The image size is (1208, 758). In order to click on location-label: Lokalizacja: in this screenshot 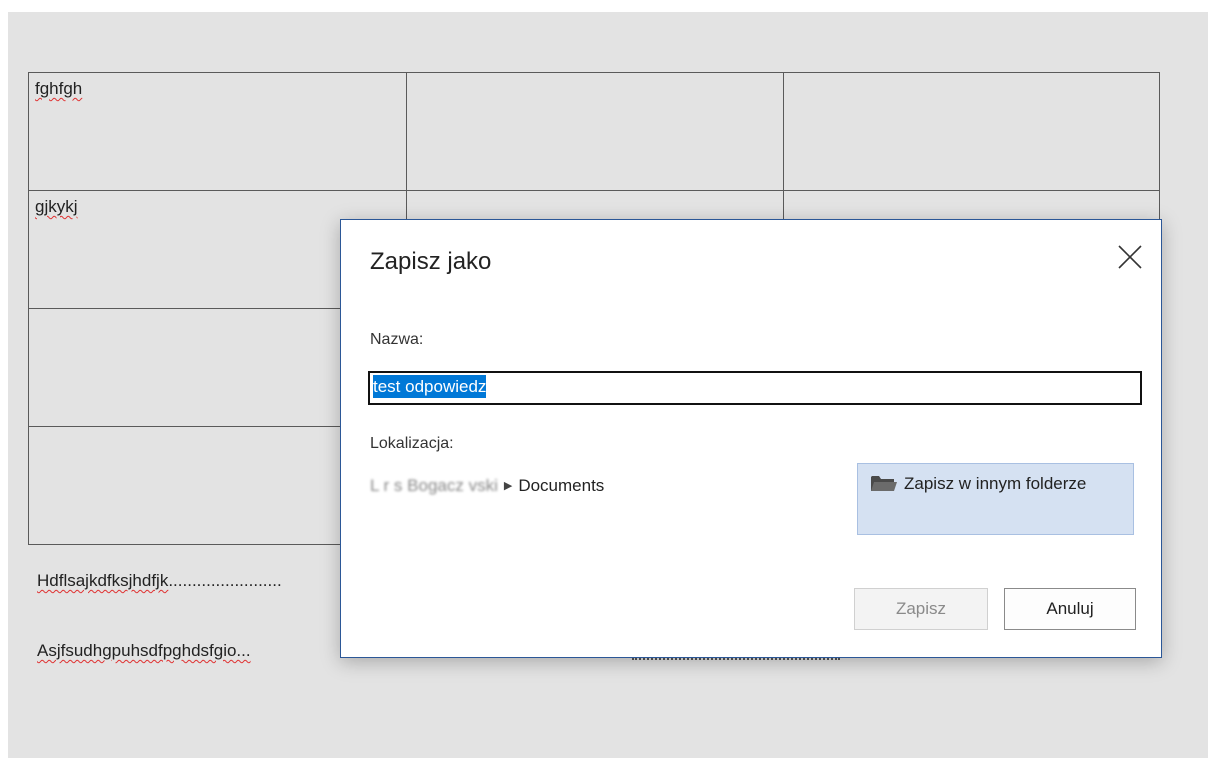, I will do `click(412, 443)`.